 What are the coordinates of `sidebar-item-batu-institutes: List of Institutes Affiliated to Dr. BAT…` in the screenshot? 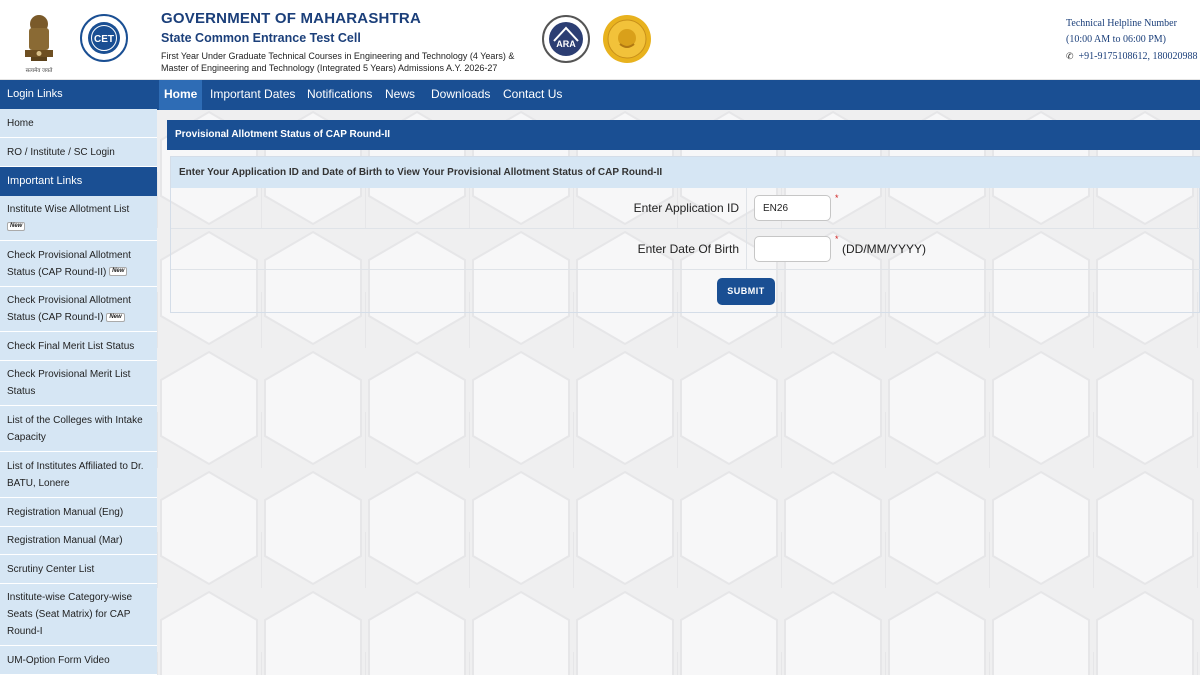 It's located at (78, 475).